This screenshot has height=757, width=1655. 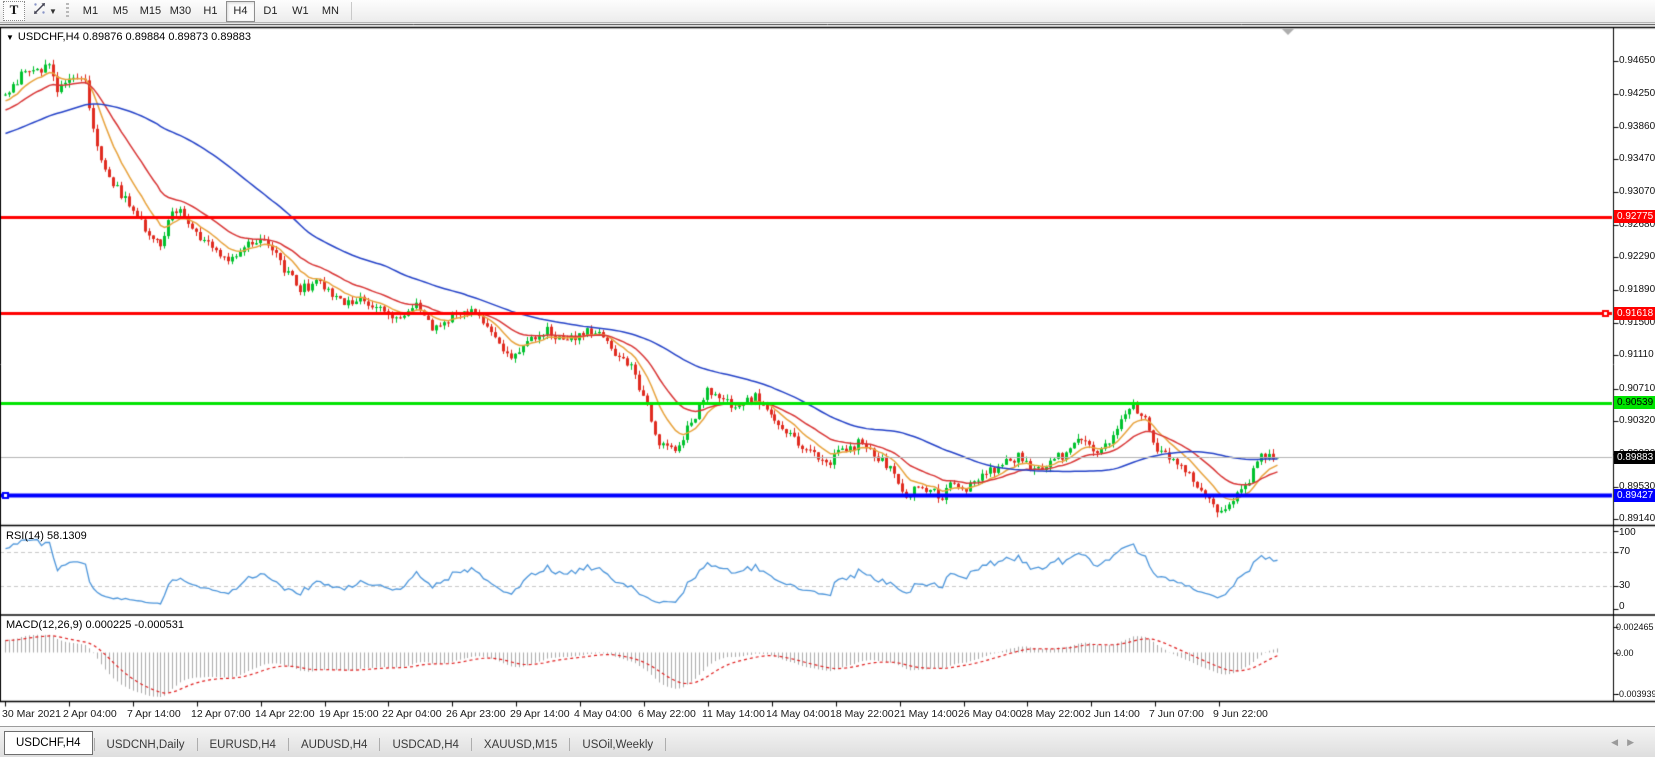 I want to click on timeframe-button-w1: W1, so click(x=300, y=11).